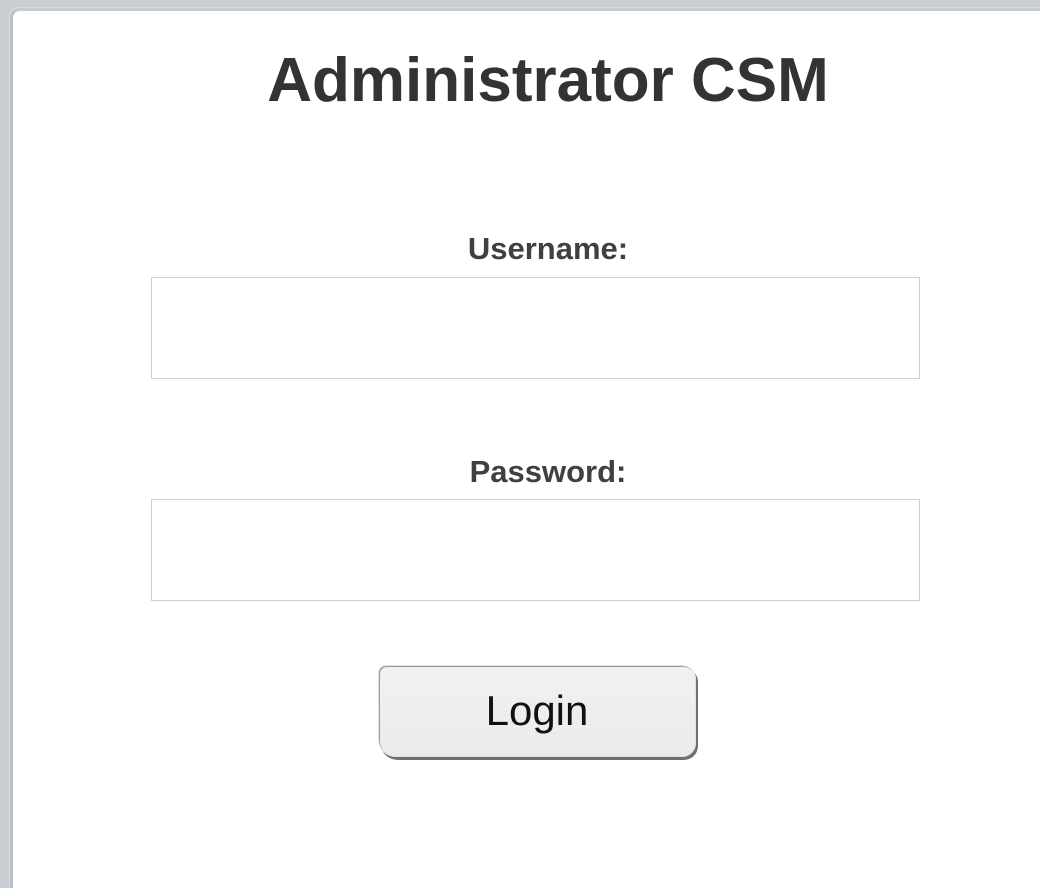  What do you see at coordinates (535, 550) in the screenshot?
I see `password-field` at bounding box center [535, 550].